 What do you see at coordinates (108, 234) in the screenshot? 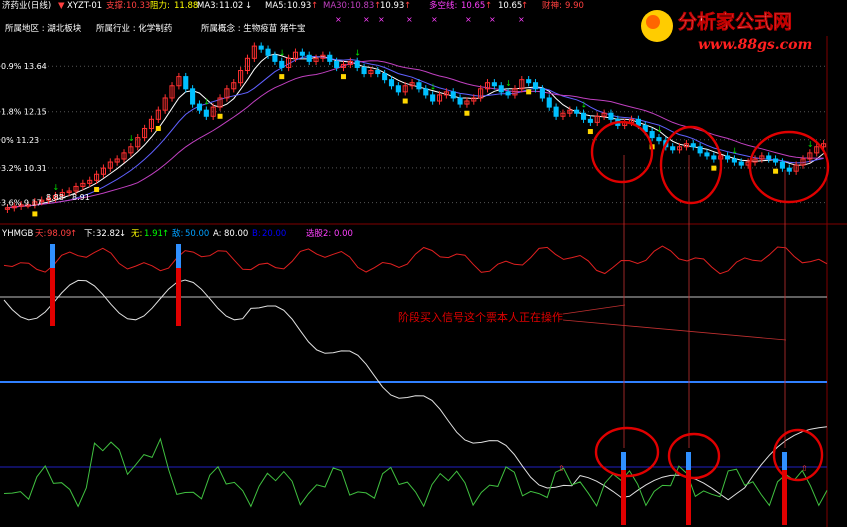
I see `xia-value: 32.82` at bounding box center [108, 234].